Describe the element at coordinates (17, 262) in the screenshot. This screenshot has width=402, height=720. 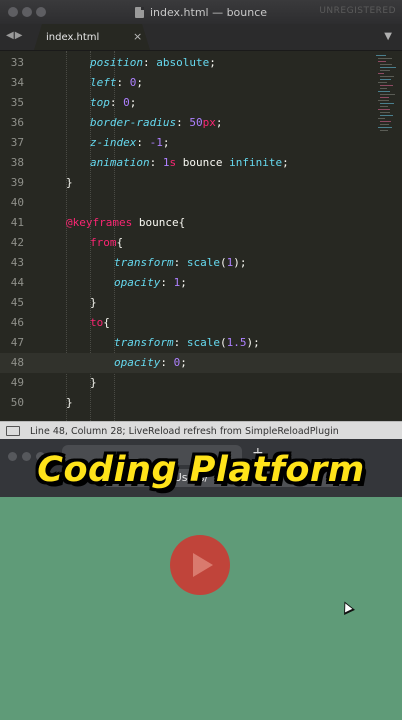
I see `line-number: 43` at that location.